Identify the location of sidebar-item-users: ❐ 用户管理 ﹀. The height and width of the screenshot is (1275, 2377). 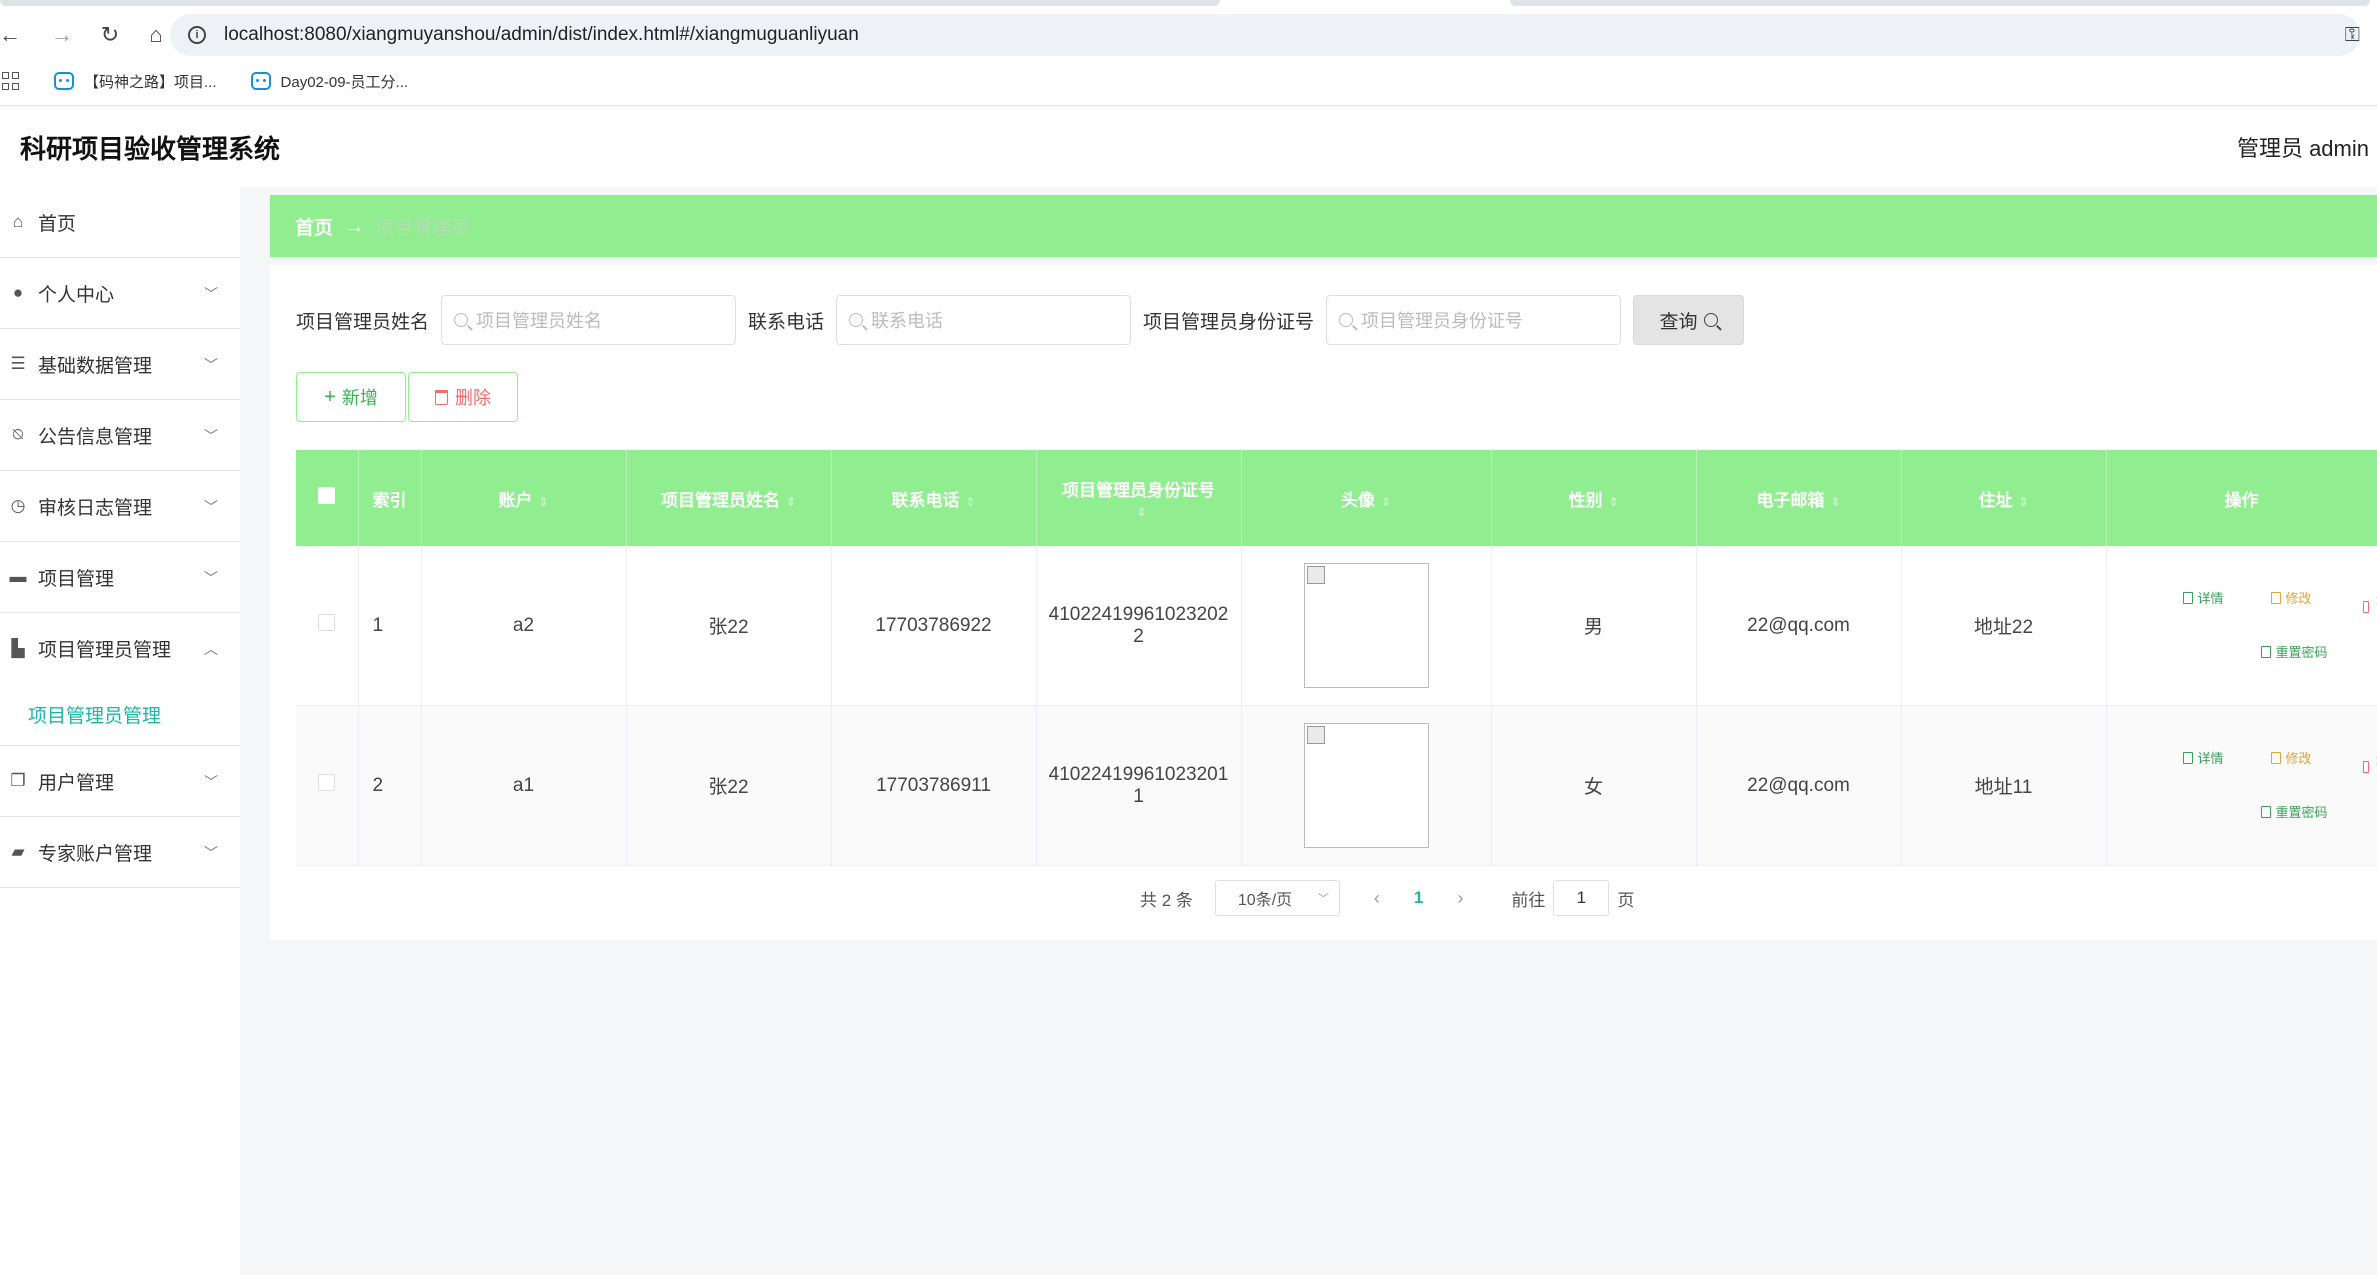
(120, 781).